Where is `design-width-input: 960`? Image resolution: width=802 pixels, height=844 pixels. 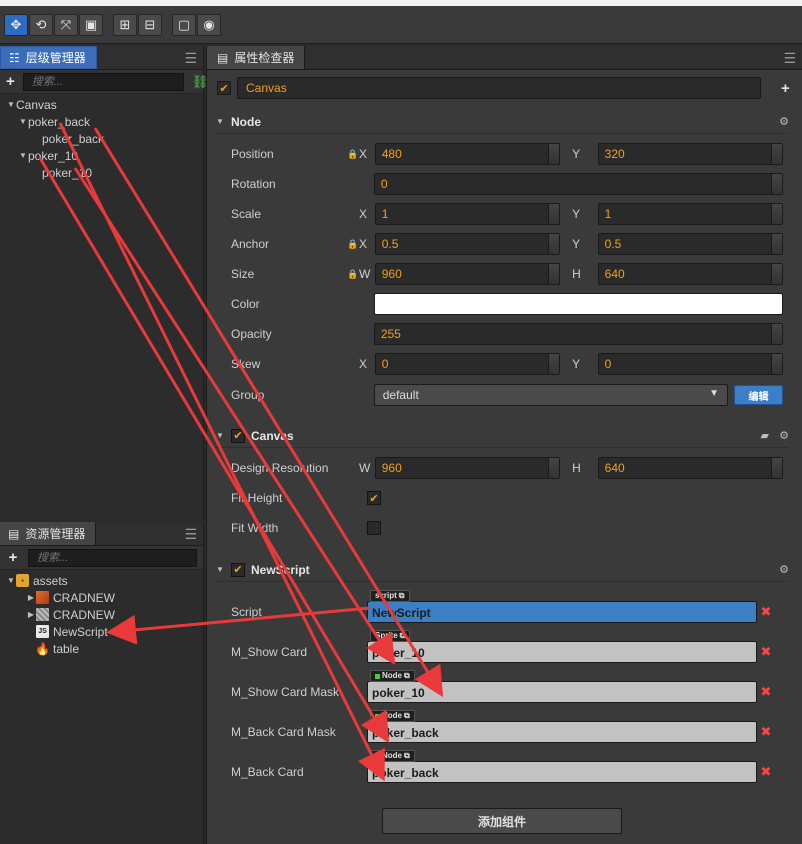
design-width-input: 960 is located at coordinates (467, 468).